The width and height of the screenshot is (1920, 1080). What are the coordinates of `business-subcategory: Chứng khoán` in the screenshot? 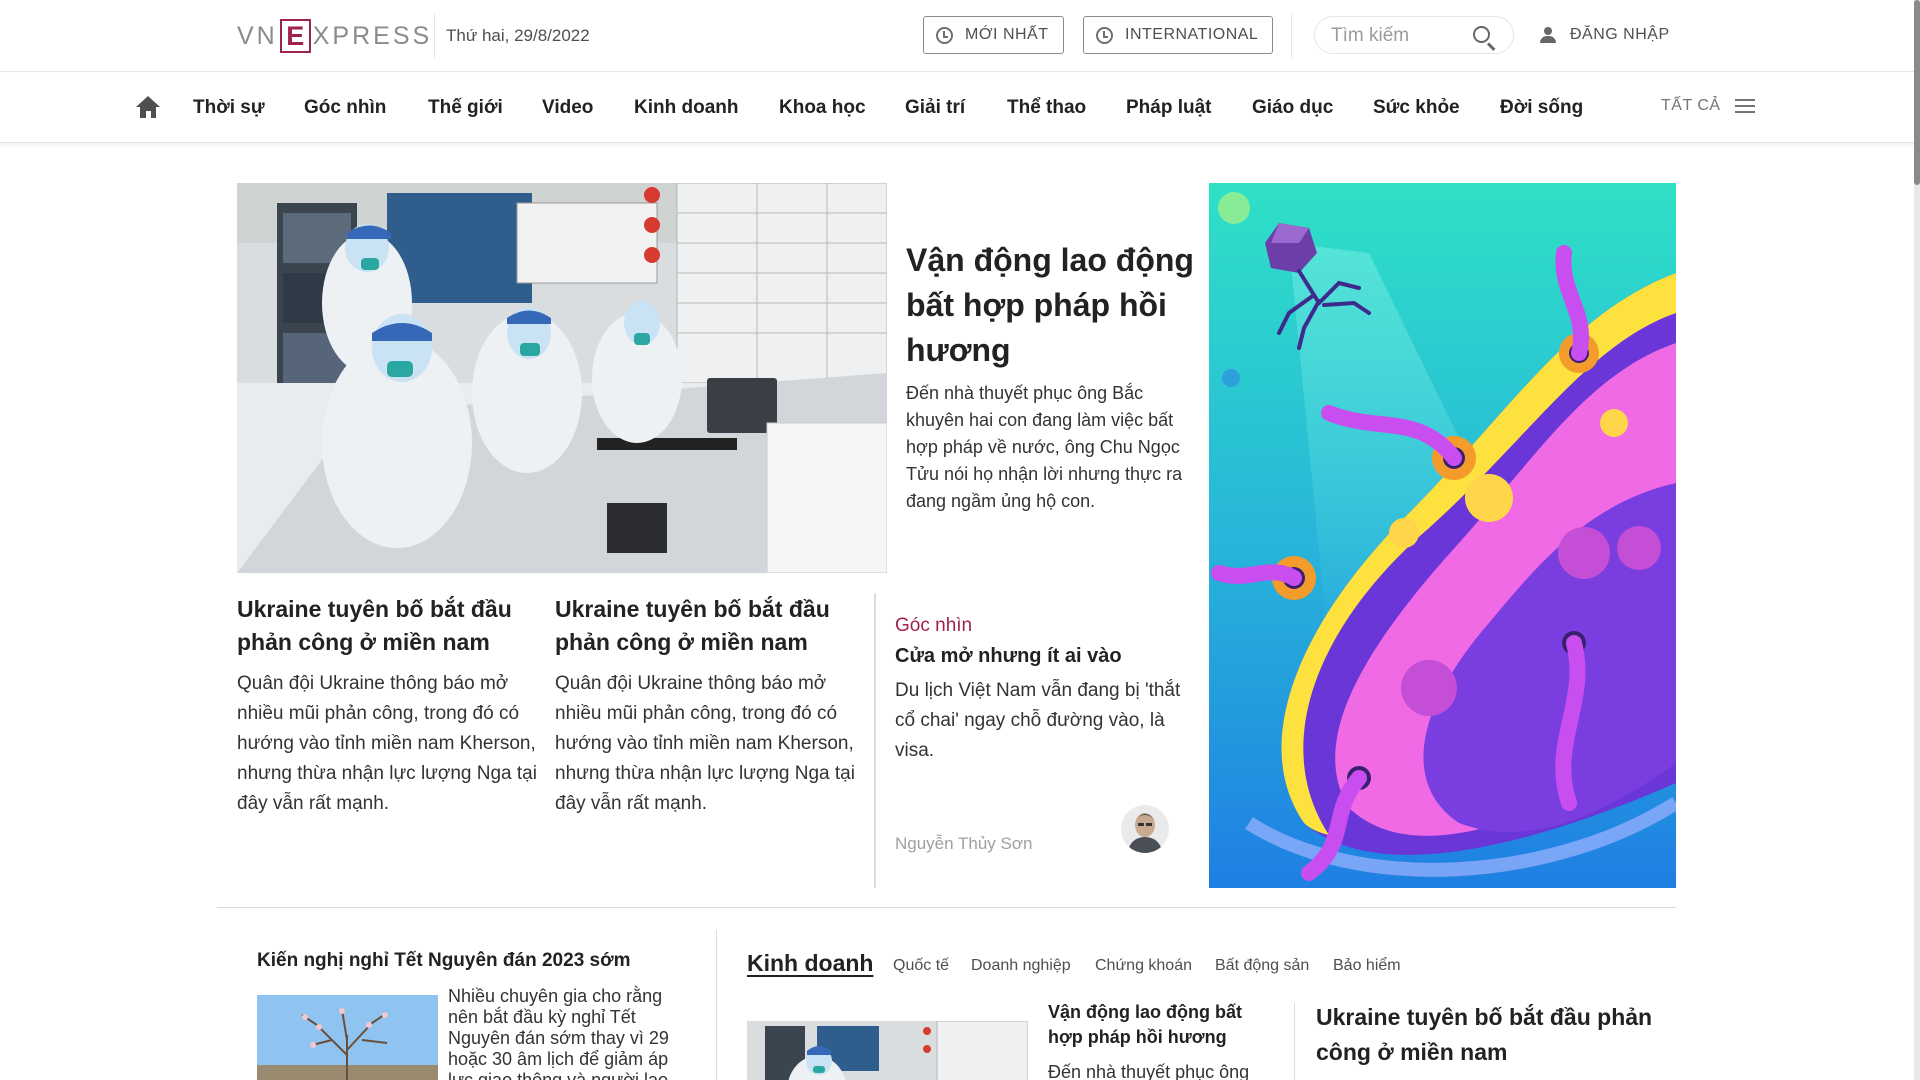 It's located at (1143, 966).